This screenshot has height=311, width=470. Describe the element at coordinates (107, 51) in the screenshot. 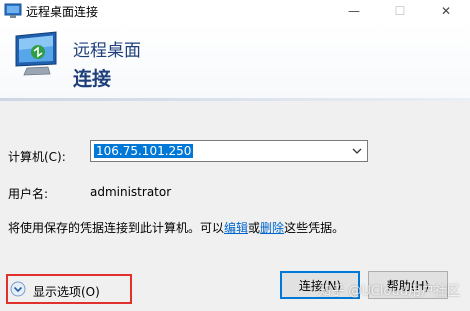

I see `banner-title-line1: 远程桌面` at that location.